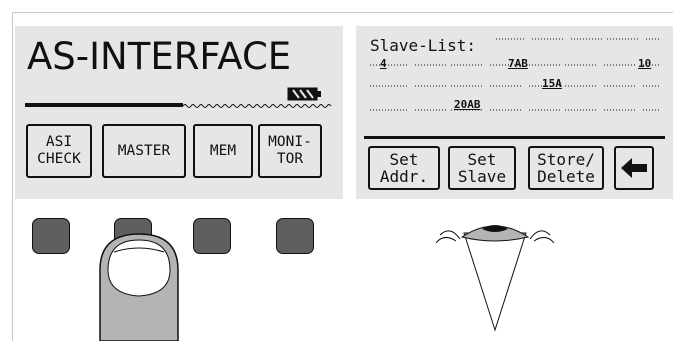 Image resolution: width=673 pixels, height=341 pixels. I want to click on slave-grid-dots, so click(515, 74).